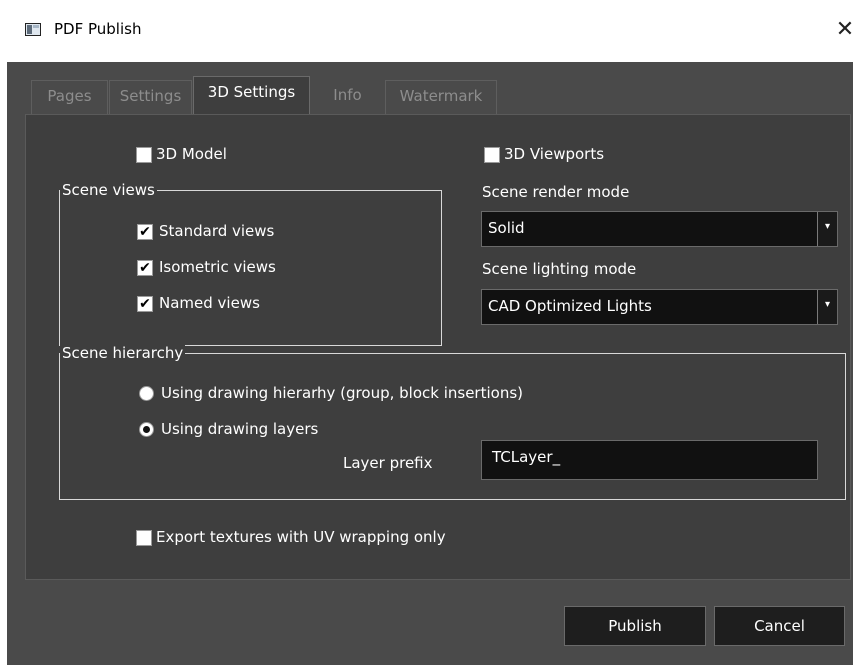 The height and width of the screenshot is (665, 860). What do you see at coordinates (217, 267) in the screenshot?
I see `isometric-views-label: Isometric views` at bounding box center [217, 267].